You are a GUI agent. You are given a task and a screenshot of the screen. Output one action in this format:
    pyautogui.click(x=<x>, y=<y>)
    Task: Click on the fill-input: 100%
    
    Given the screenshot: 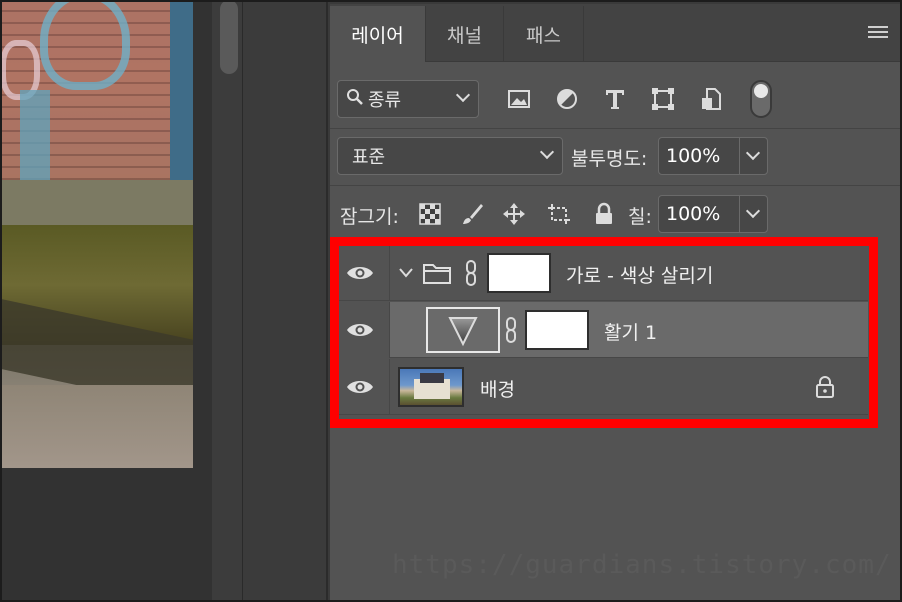 What is the action you would take?
    pyautogui.click(x=713, y=214)
    